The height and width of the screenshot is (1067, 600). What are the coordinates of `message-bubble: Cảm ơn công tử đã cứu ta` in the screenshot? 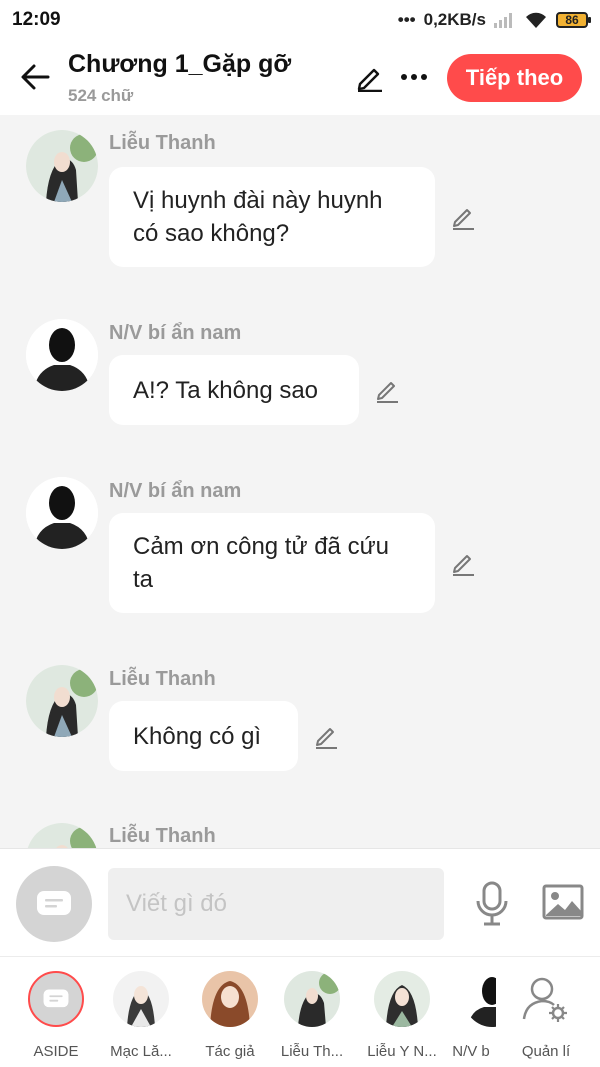 It's located at (272, 563).